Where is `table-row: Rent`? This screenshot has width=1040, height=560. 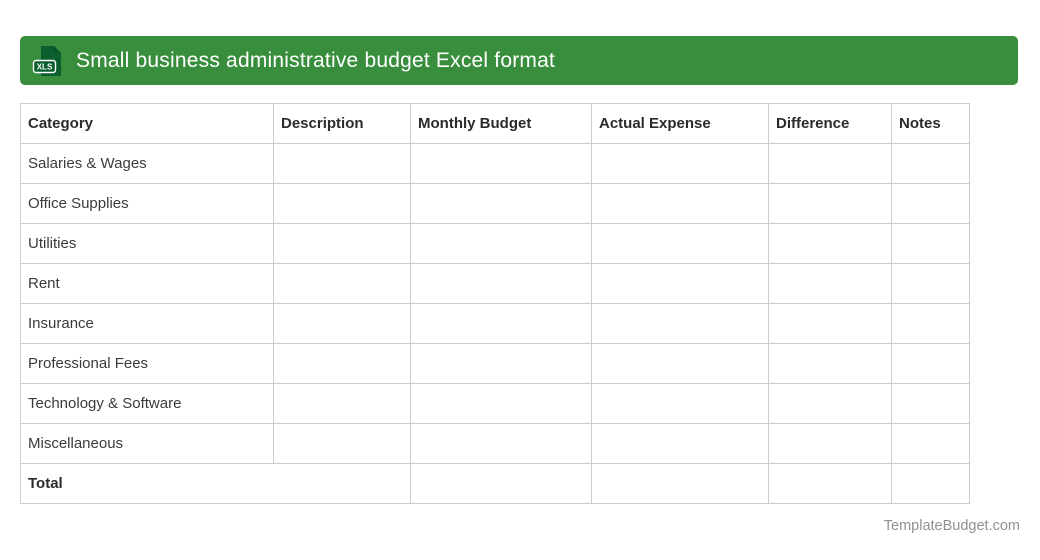
table-row: Rent is located at coordinates (495, 283).